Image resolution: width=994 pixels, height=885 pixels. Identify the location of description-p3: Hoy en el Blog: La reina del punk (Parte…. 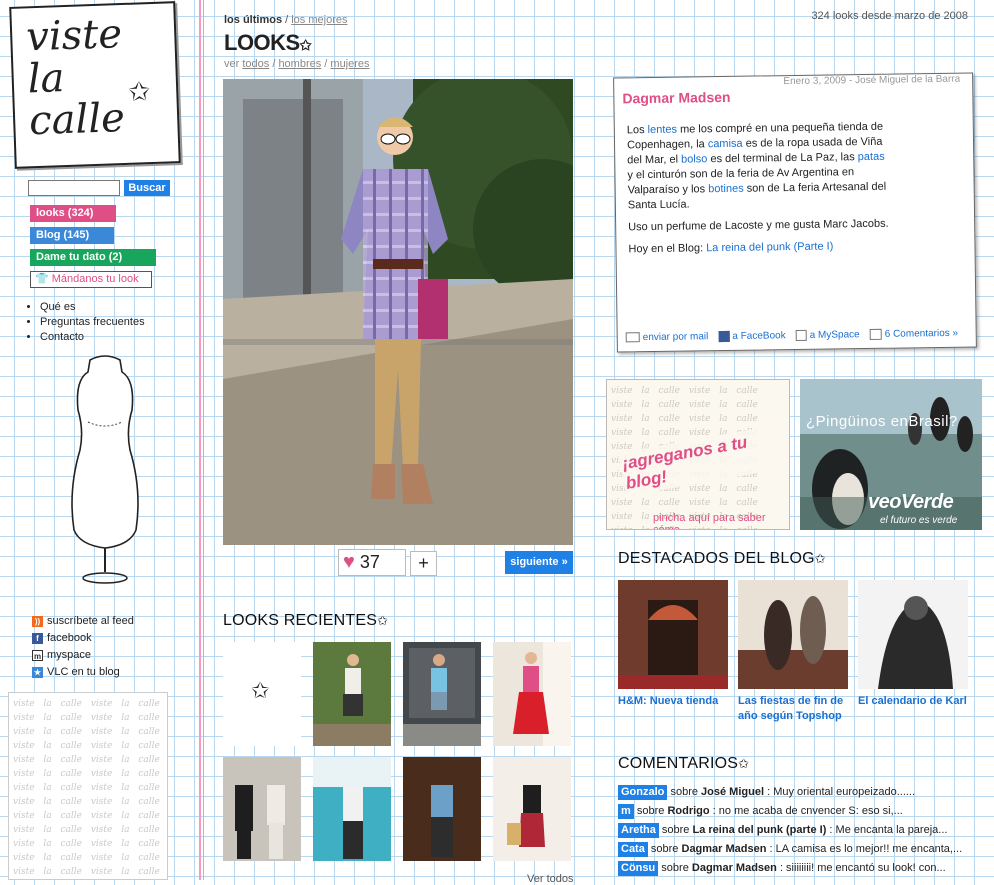
(760, 248).